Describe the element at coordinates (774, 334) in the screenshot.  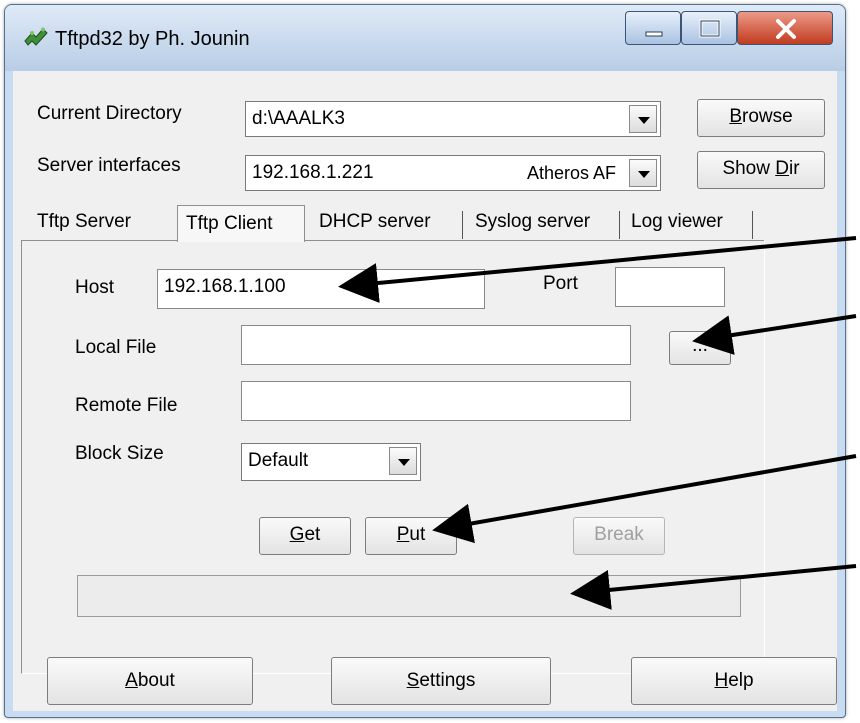
I see `callout-arrow-local-file-browse` at that location.